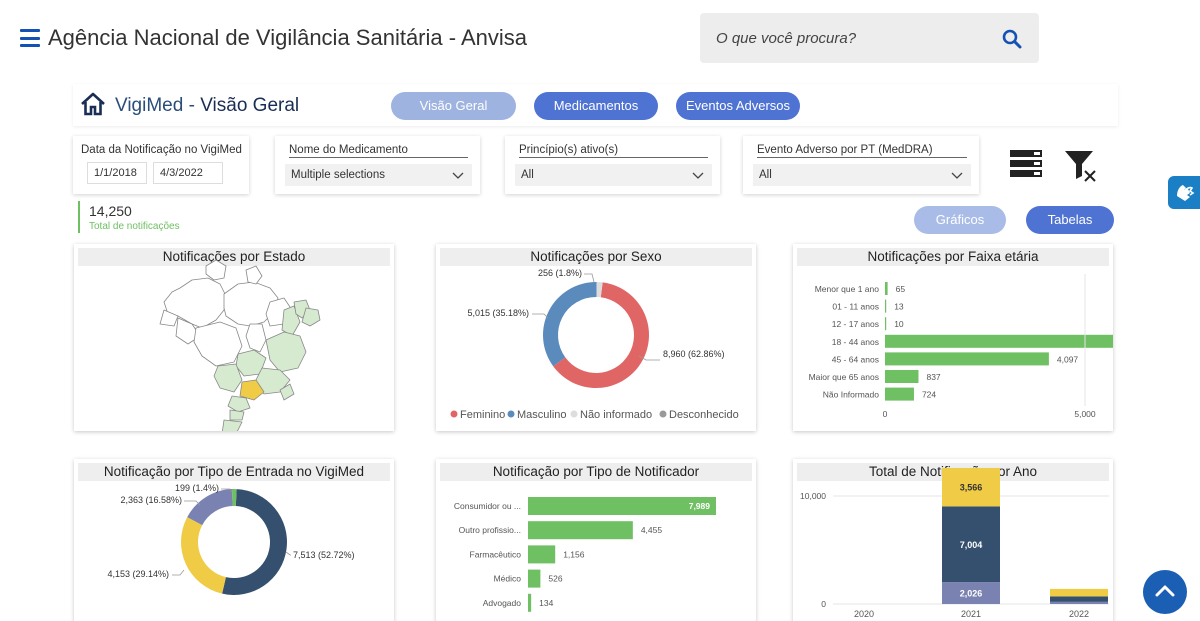  Describe the element at coordinates (527, 175) in the screenshot. I see `principio-select-value: All` at that location.